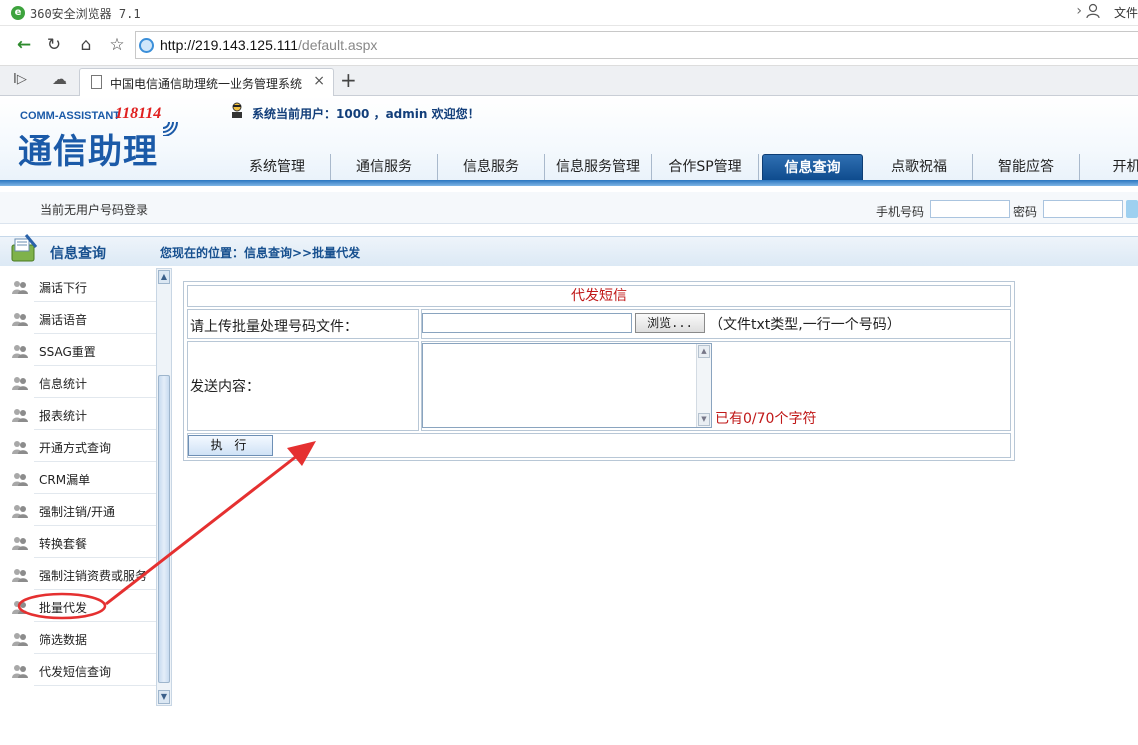 This screenshot has width=1138, height=745. Describe the element at coordinates (117, 45) in the screenshot. I see `star-icon: ☆` at that location.